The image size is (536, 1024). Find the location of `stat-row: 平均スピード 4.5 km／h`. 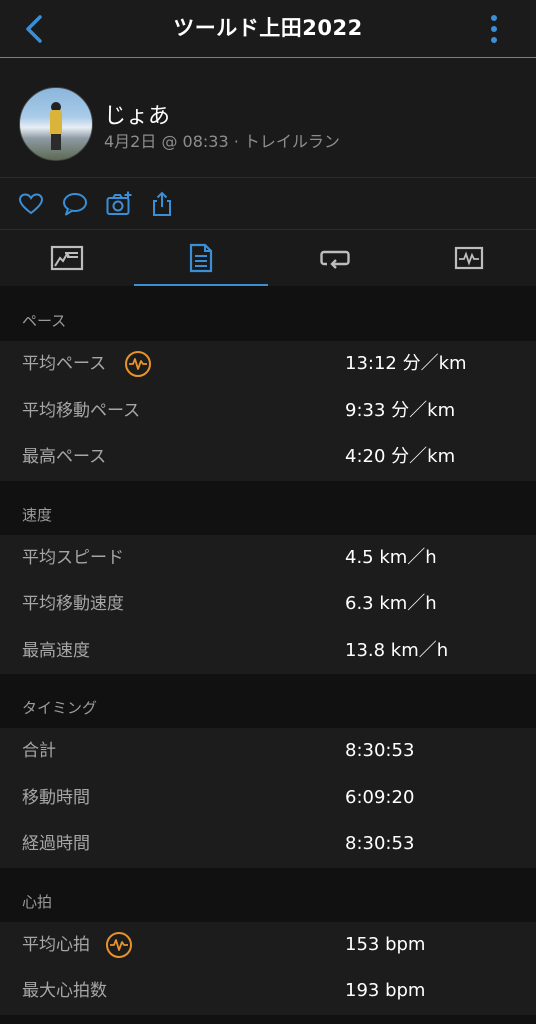

stat-row: 平均スピード 4.5 km／h is located at coordinates (268, 558).